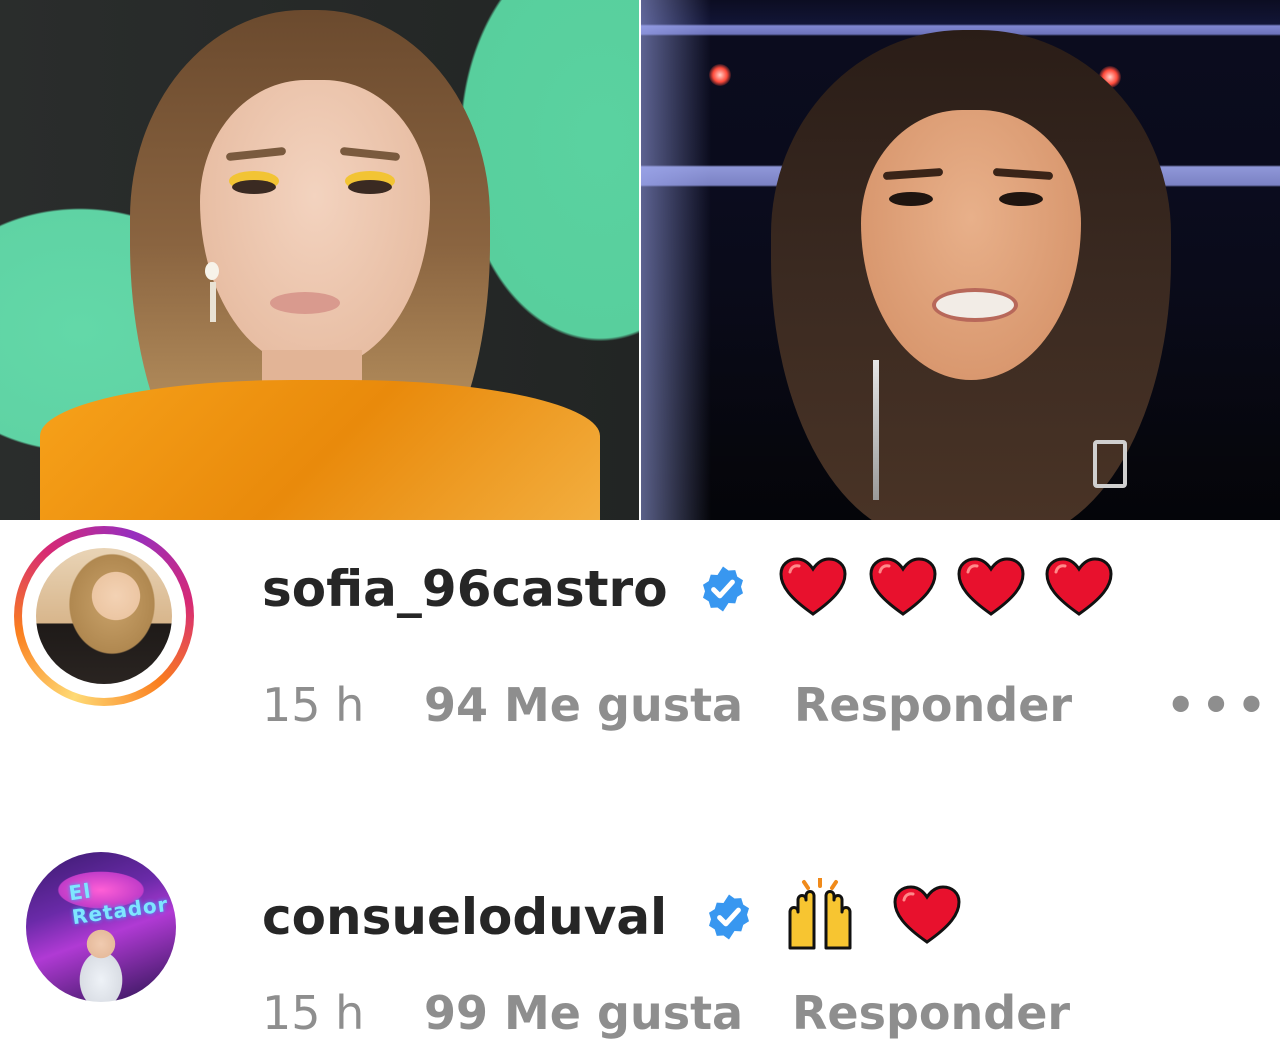 This screenshot has width=1280, height=1040. I want to click on avatar: El Retador, so click(101, 927).